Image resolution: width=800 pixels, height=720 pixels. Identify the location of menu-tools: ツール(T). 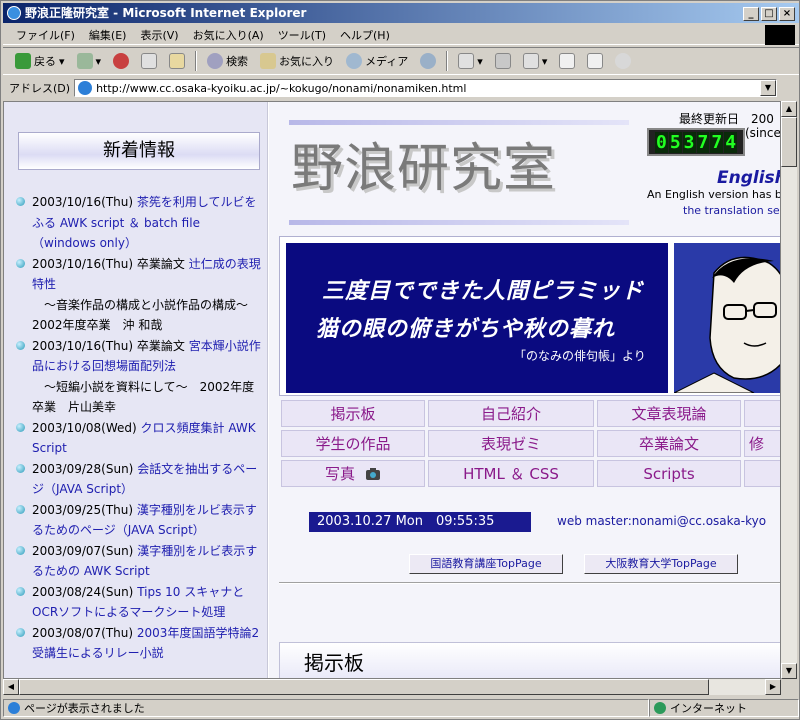
(302, 35).